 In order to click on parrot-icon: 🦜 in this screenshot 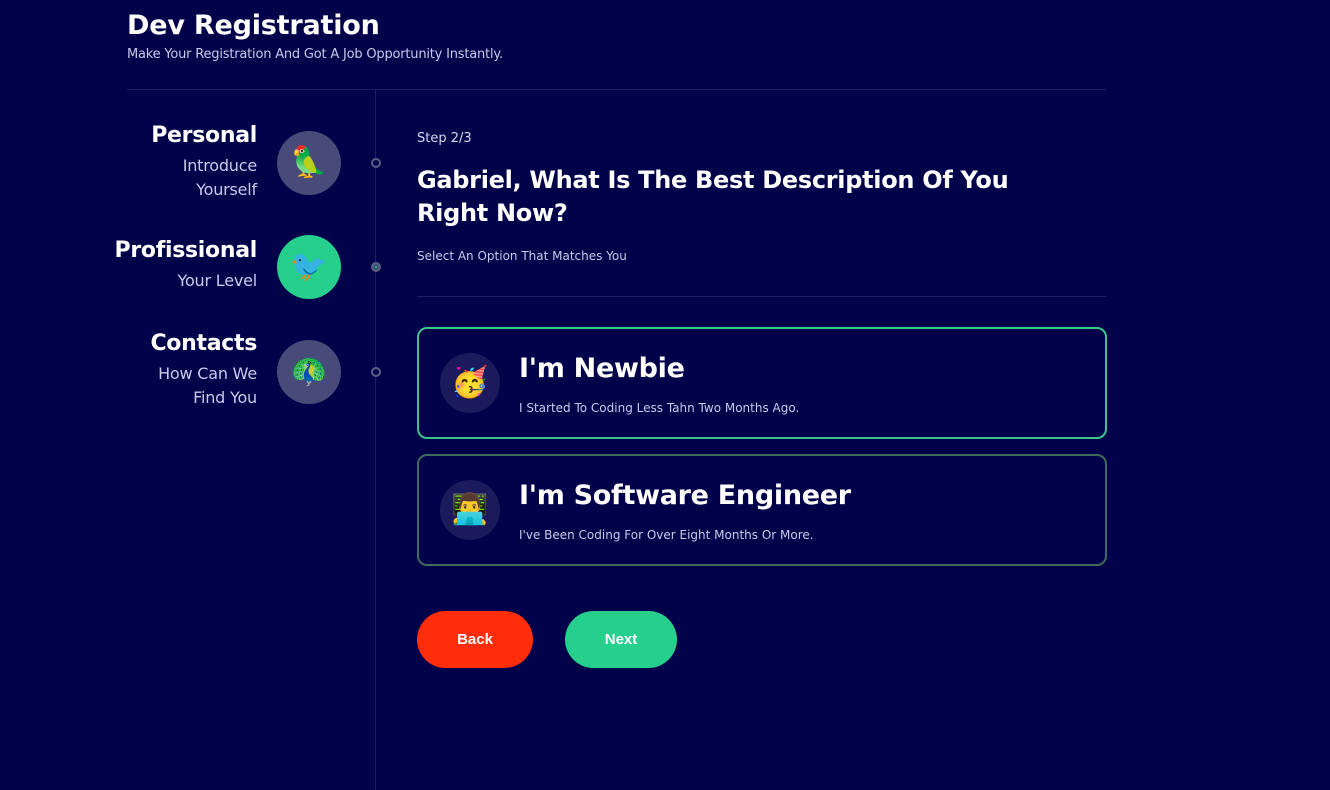, I will do `click(309, 163)`.